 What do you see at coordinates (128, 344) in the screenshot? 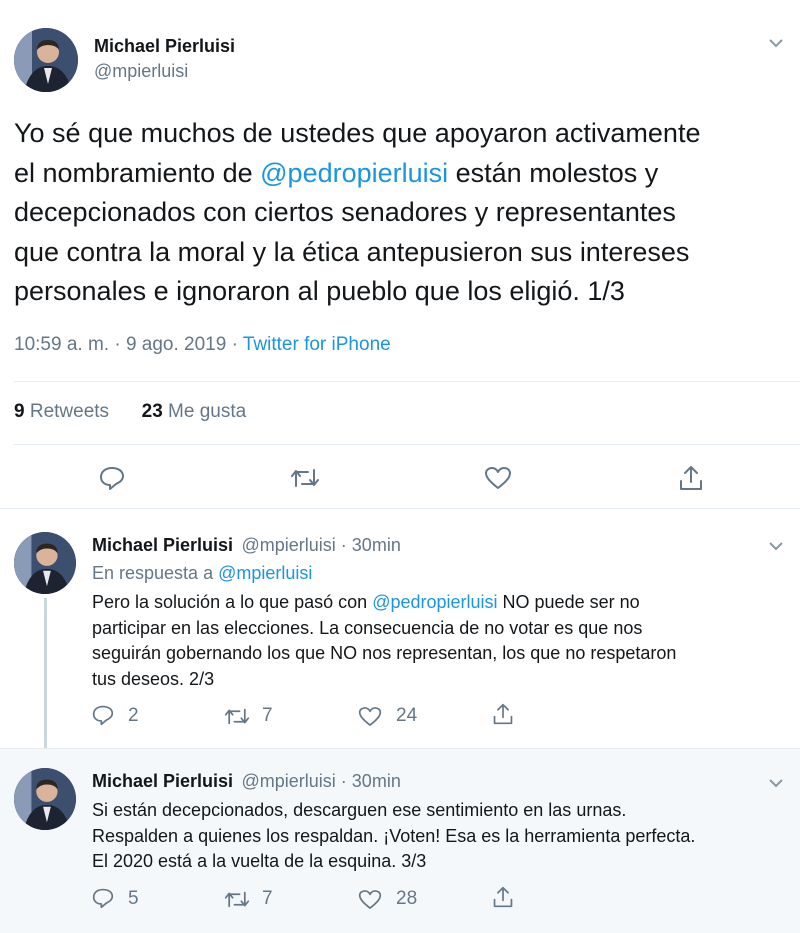
I see `timestamp-text: 10:59 a. m. · 9 ago. 2019 ·` at bounding box center [128, 344].